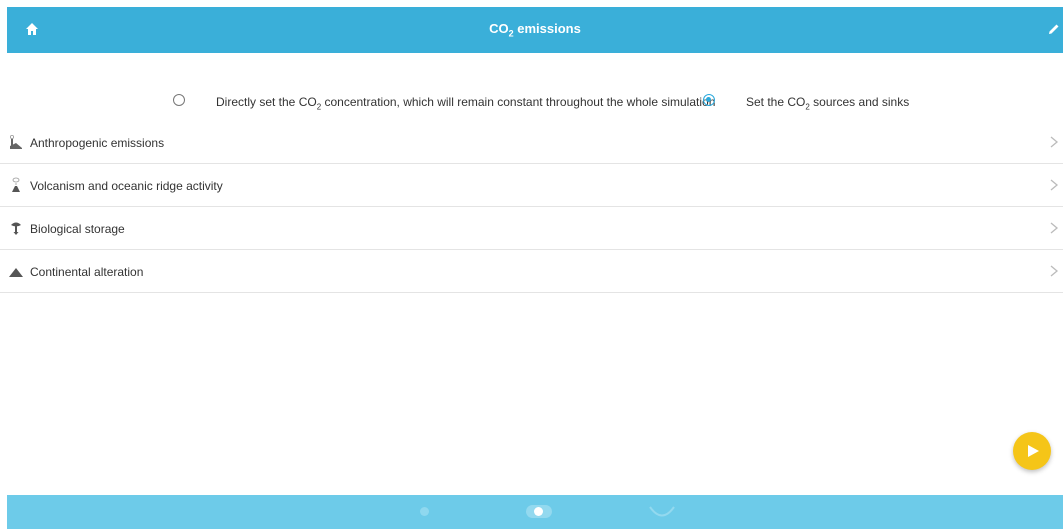  Describe the element at coordinates (16, 184) in the screenshot. I see `volcano-icon` at that location.